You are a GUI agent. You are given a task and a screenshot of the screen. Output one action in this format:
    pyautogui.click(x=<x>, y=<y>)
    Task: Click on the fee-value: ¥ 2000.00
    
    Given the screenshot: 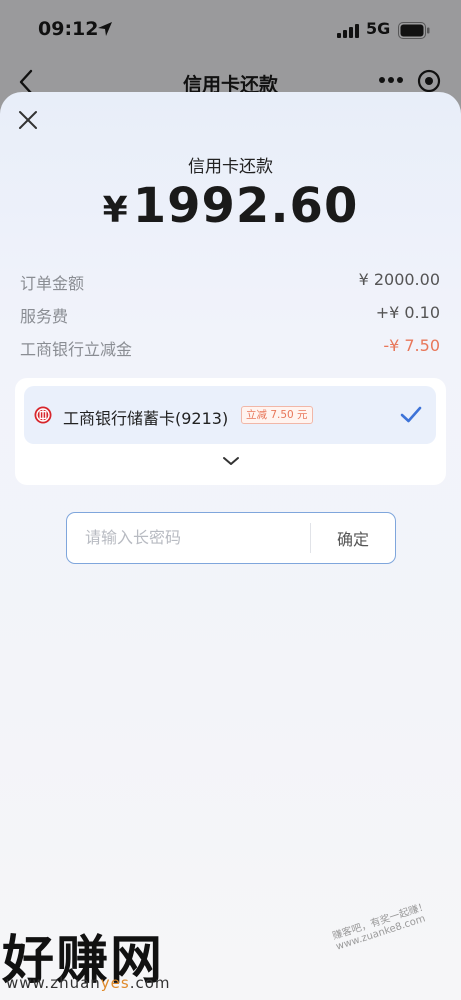 What is the action you would take?
    pyautogui.click(x=399, y=279)
    